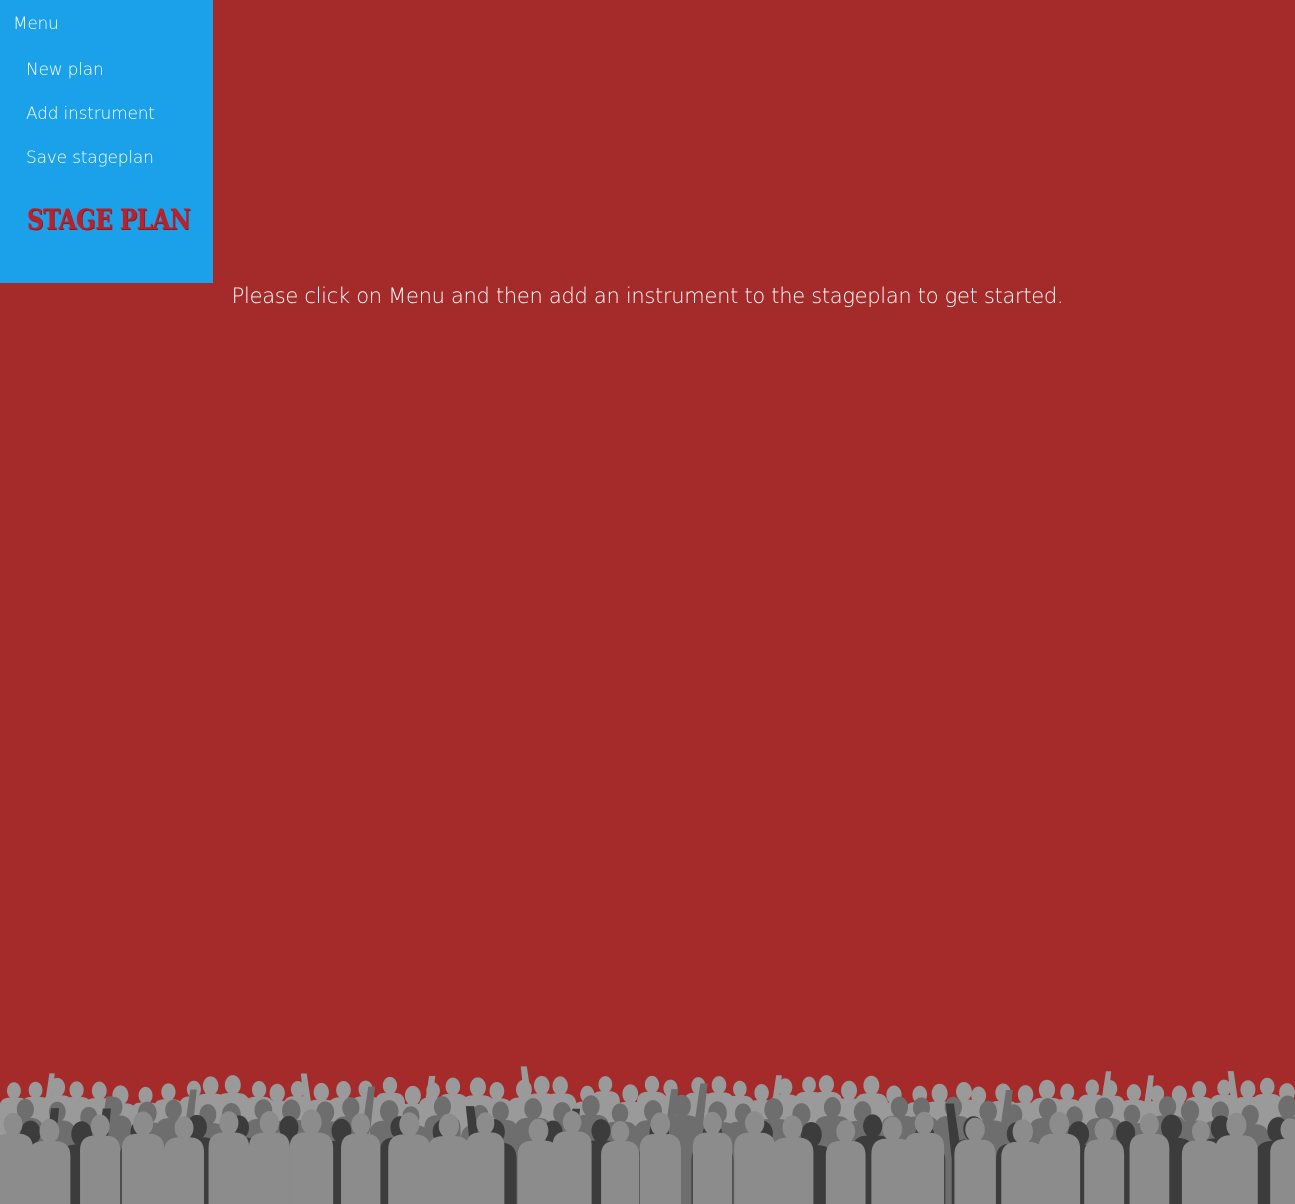 Image resolution: width=1295 pixels, height=1204 pixels. What do you see at coordinates (647, 1135) in the screenshot?
I see `crowd-silhouette-image` at bounding box center [647, 1135].